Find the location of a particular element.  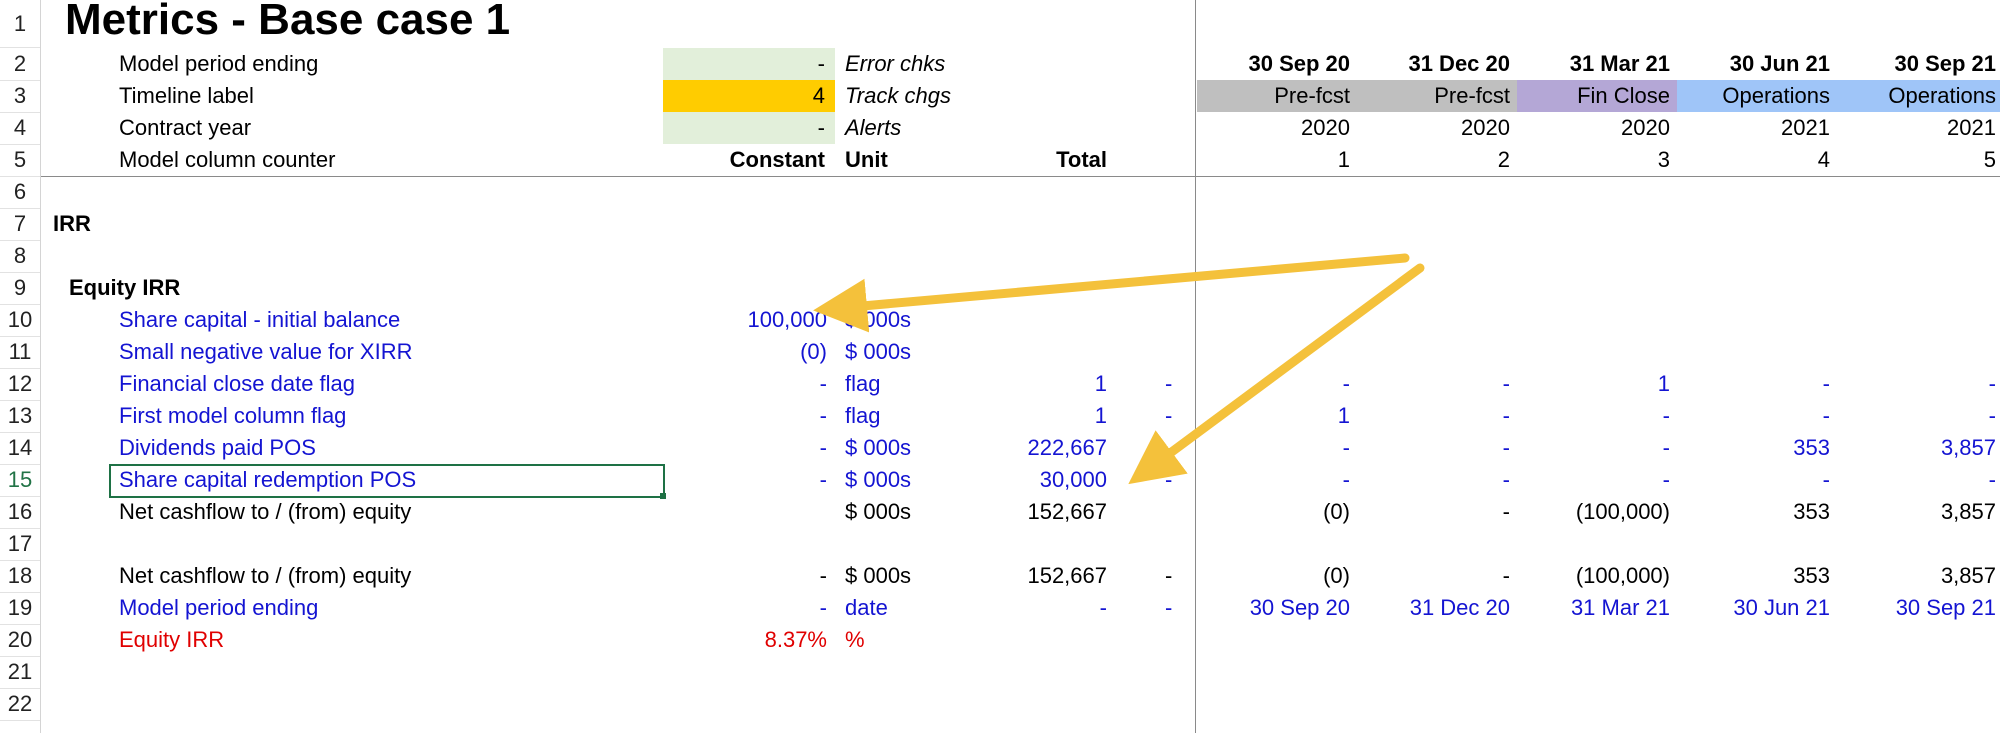

row-header-11: 11 is located at coordinates (20, 352).